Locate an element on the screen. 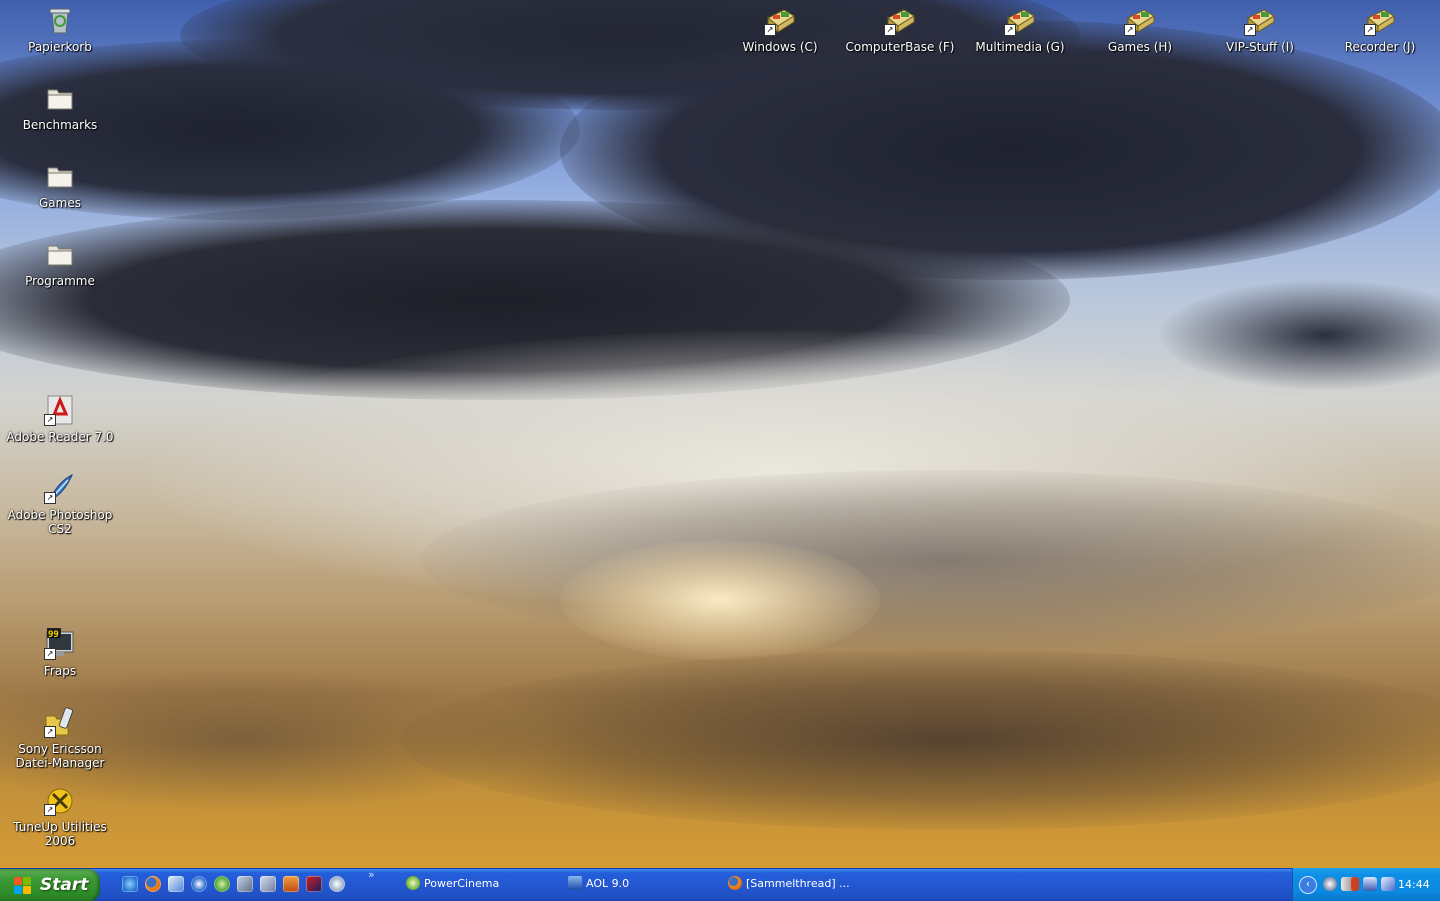 The height and width of the screenshot is (901, 1440). desktop-icon-label: ComputerBase (F) is located at coordinates (900, 47).